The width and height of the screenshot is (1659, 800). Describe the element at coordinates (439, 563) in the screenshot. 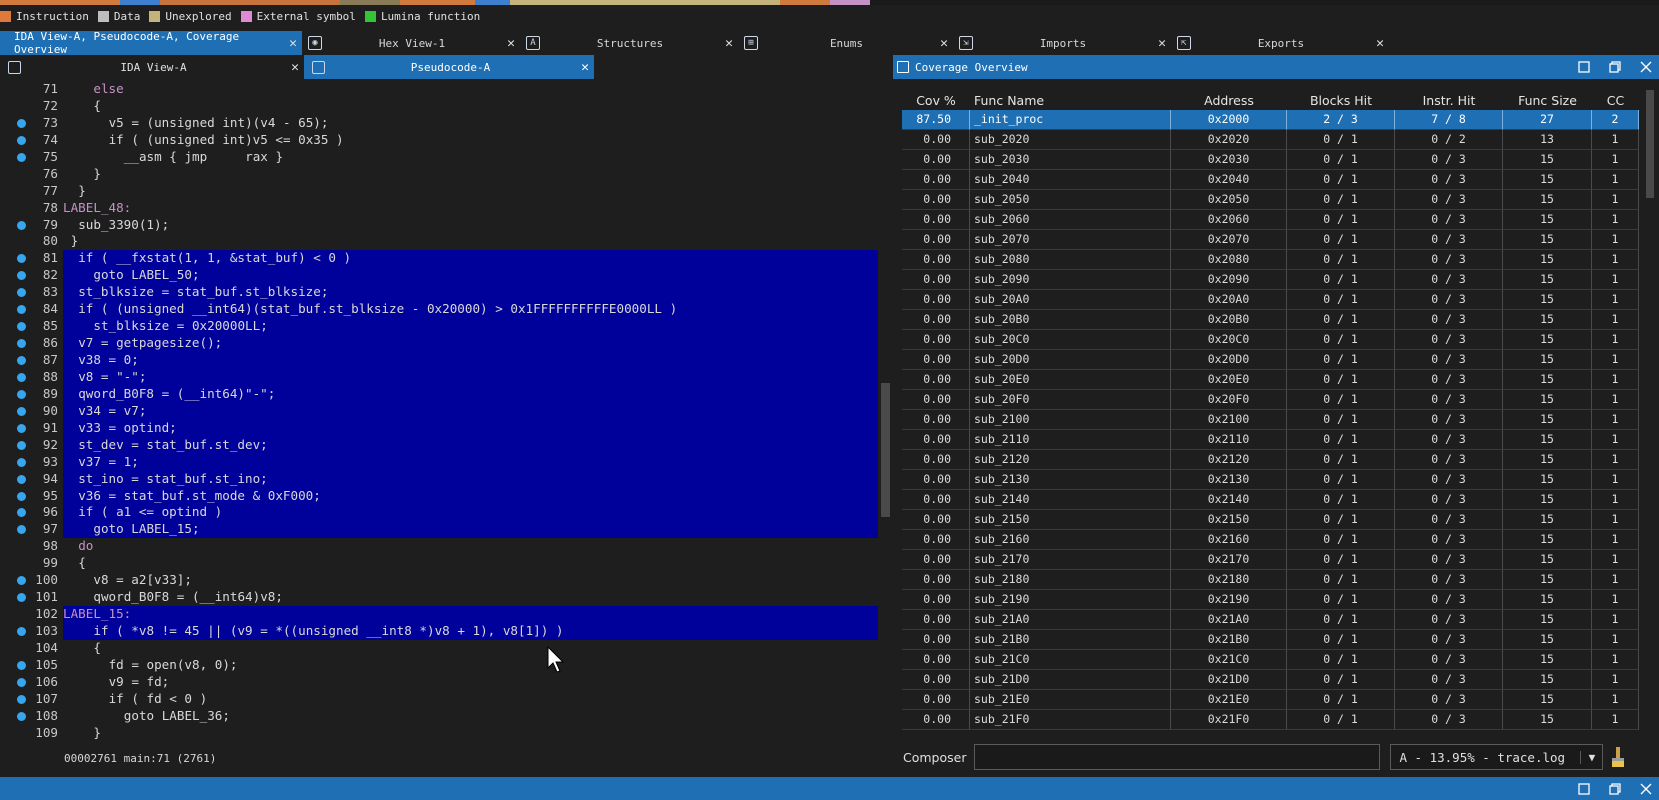

I see `code-line: 99 {` at that location.